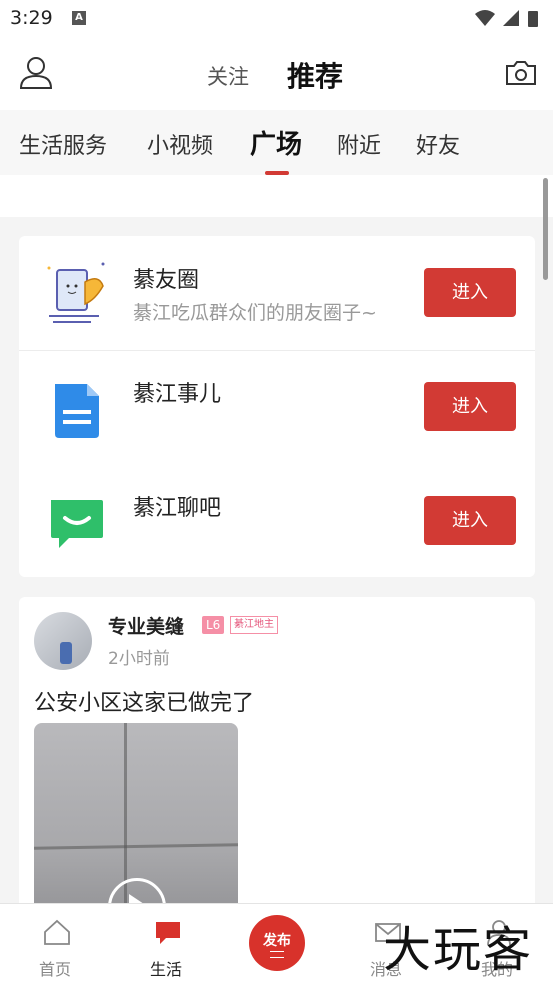  Describe the element at coordinates (165, 969) in the screenshot. I see `nav-label: 生活` at that location.